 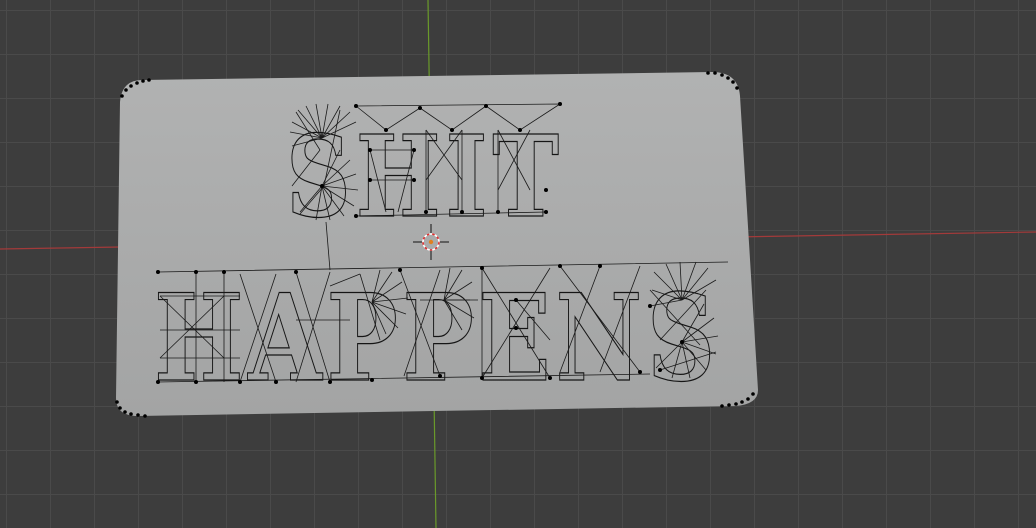 What do you see at coordinates (424, 177) in the screenshot?
I see `mesh-text-line1: SHIT` at bounding box center [424, 177].